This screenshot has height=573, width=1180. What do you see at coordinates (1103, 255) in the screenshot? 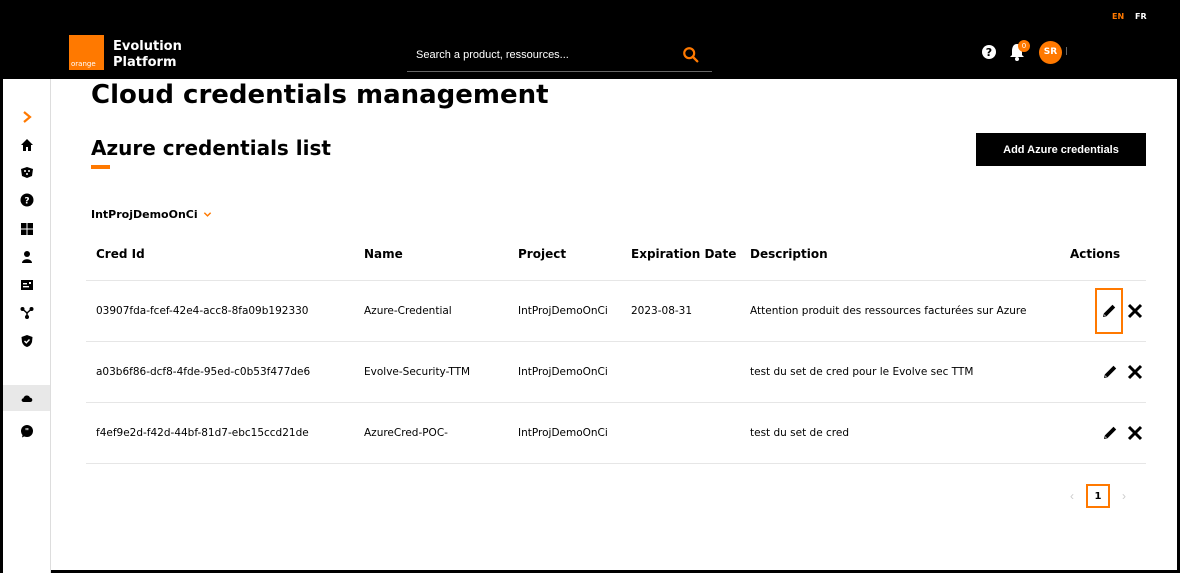
I see `header-actions: Actions` at bounding box center [1103, 255].